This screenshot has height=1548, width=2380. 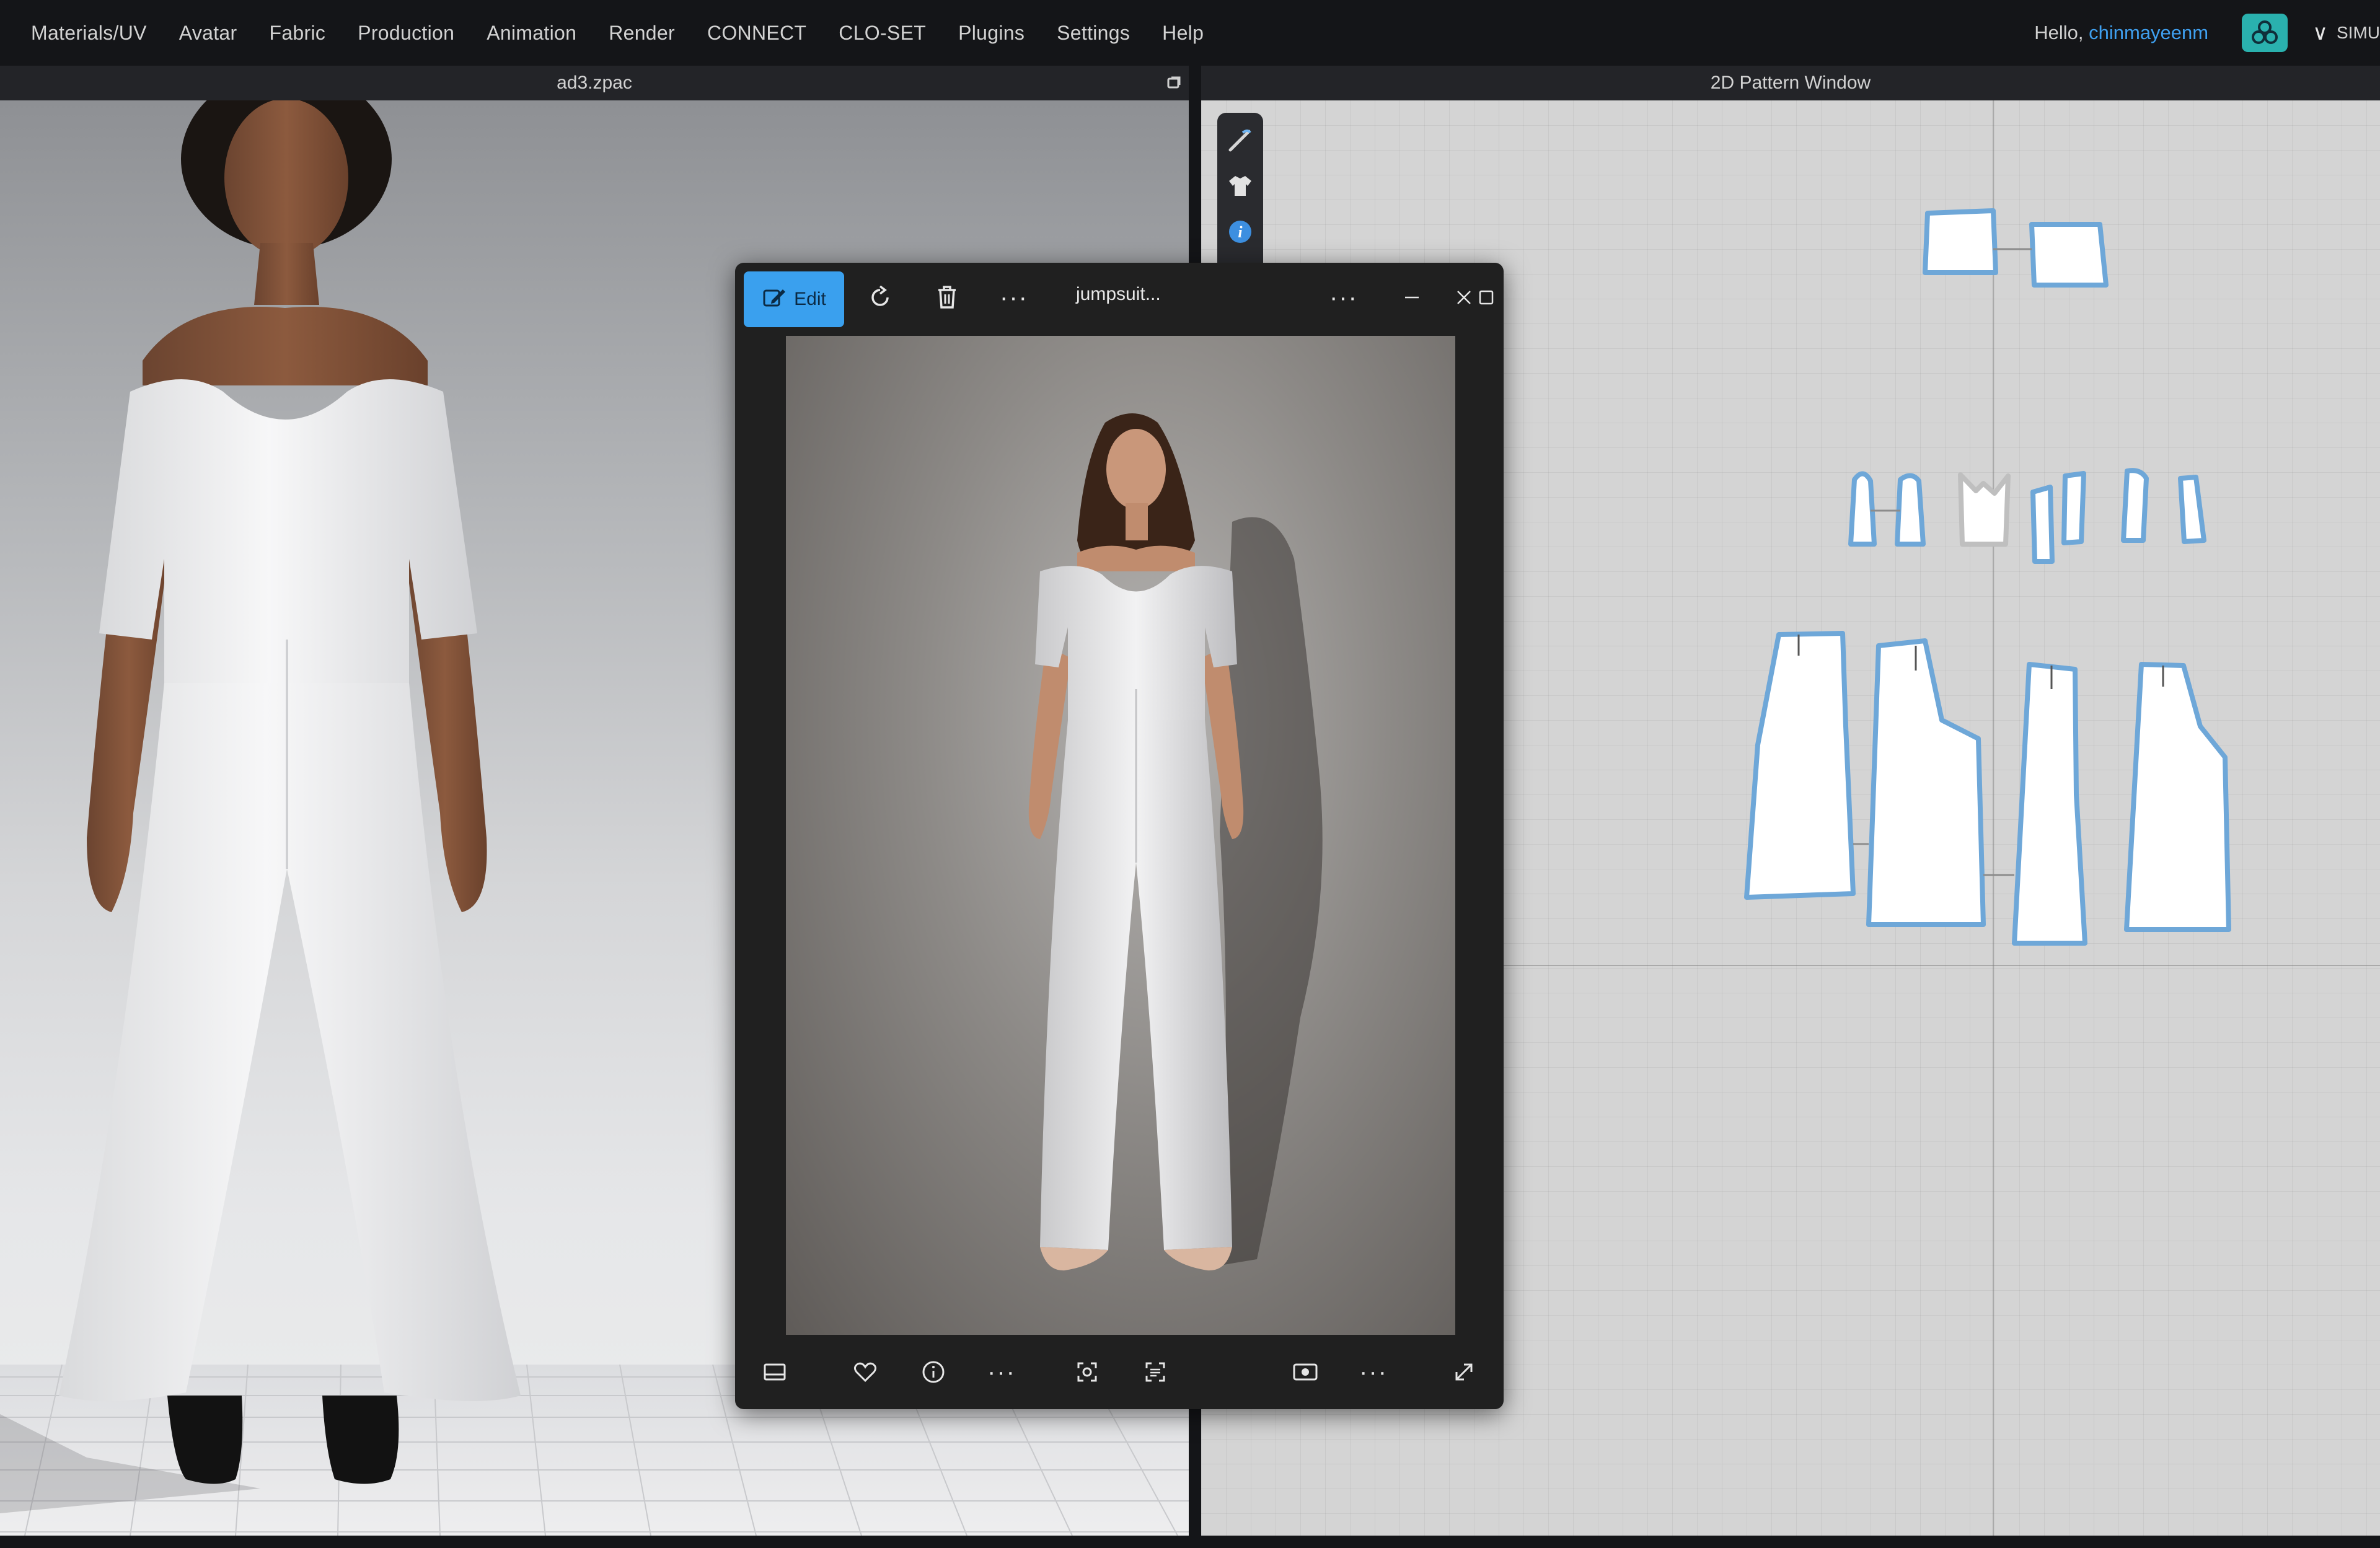 I want to click on delete-icon, so click(x=947, y=297).